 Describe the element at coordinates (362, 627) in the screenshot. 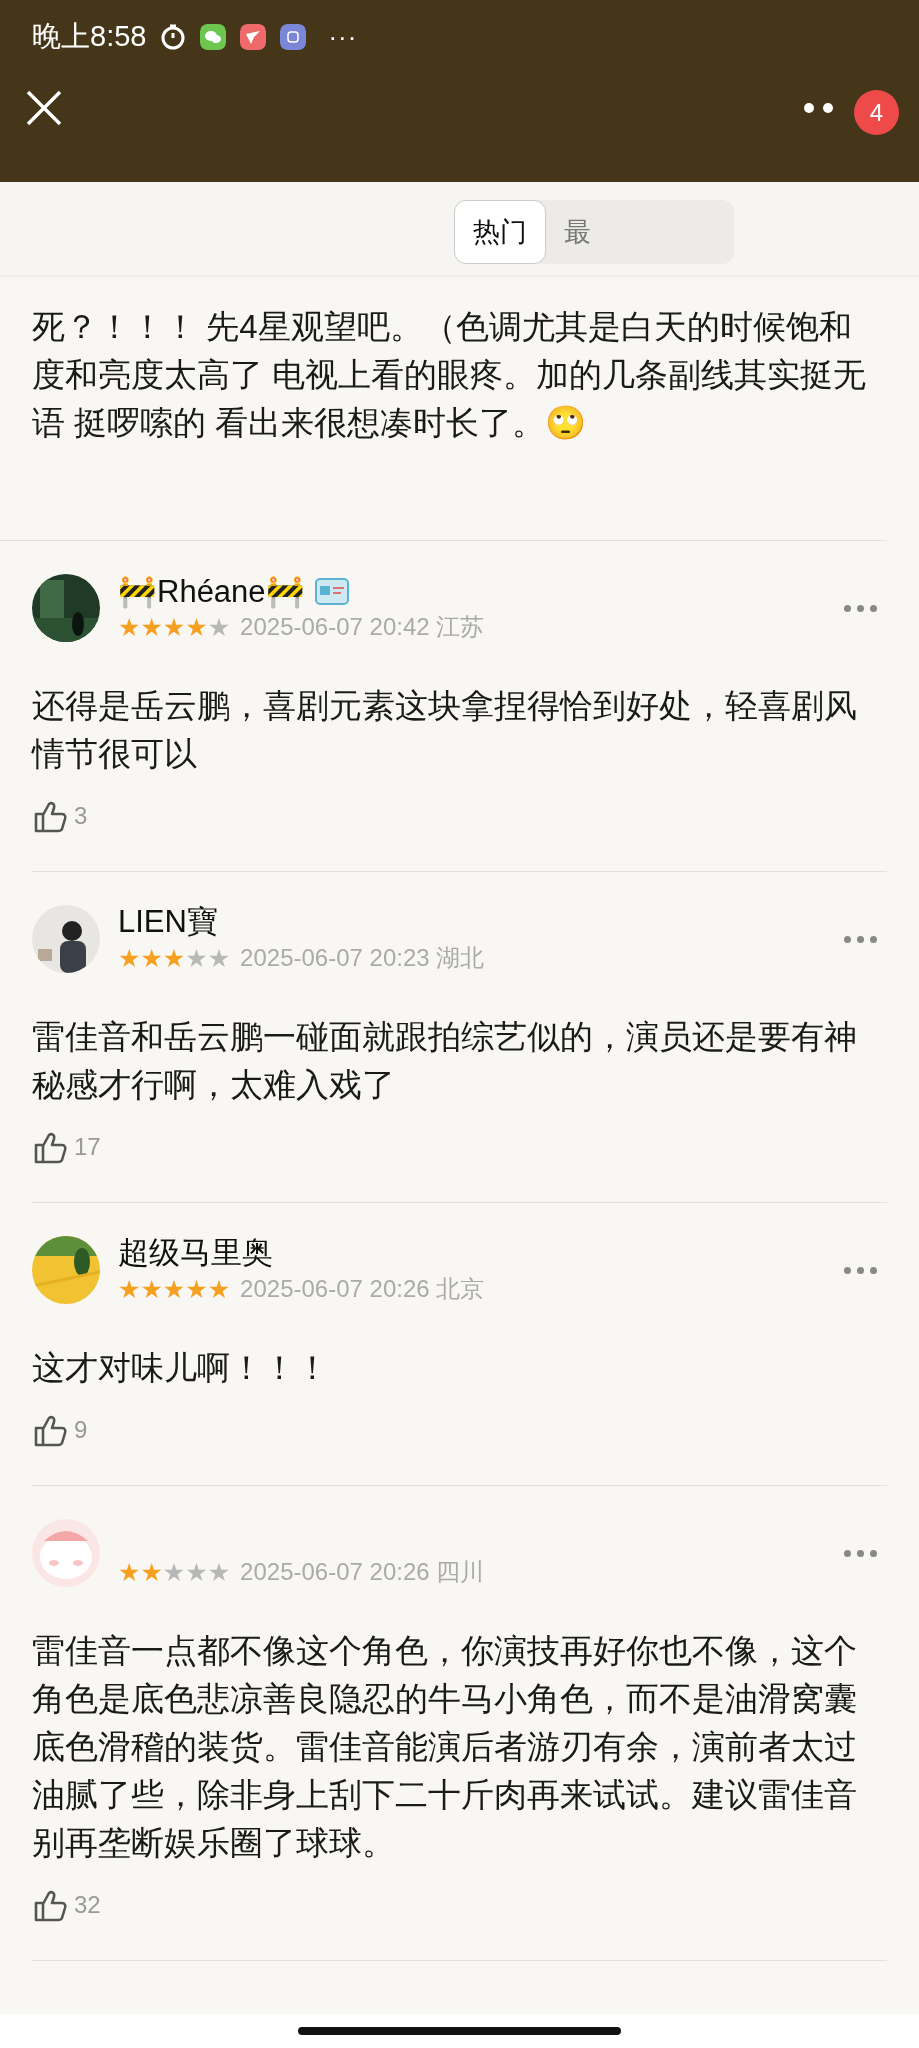

I see `review-time: 2025-06-07 20:42 江苏` at that location.